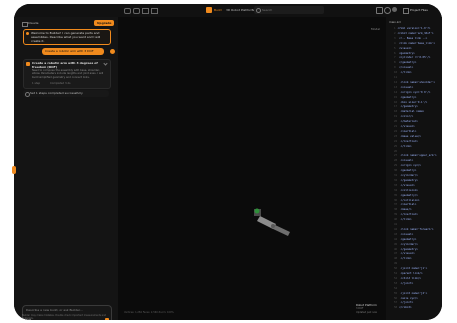  I want to click on code-text: </inertial>, so click(408, 141).